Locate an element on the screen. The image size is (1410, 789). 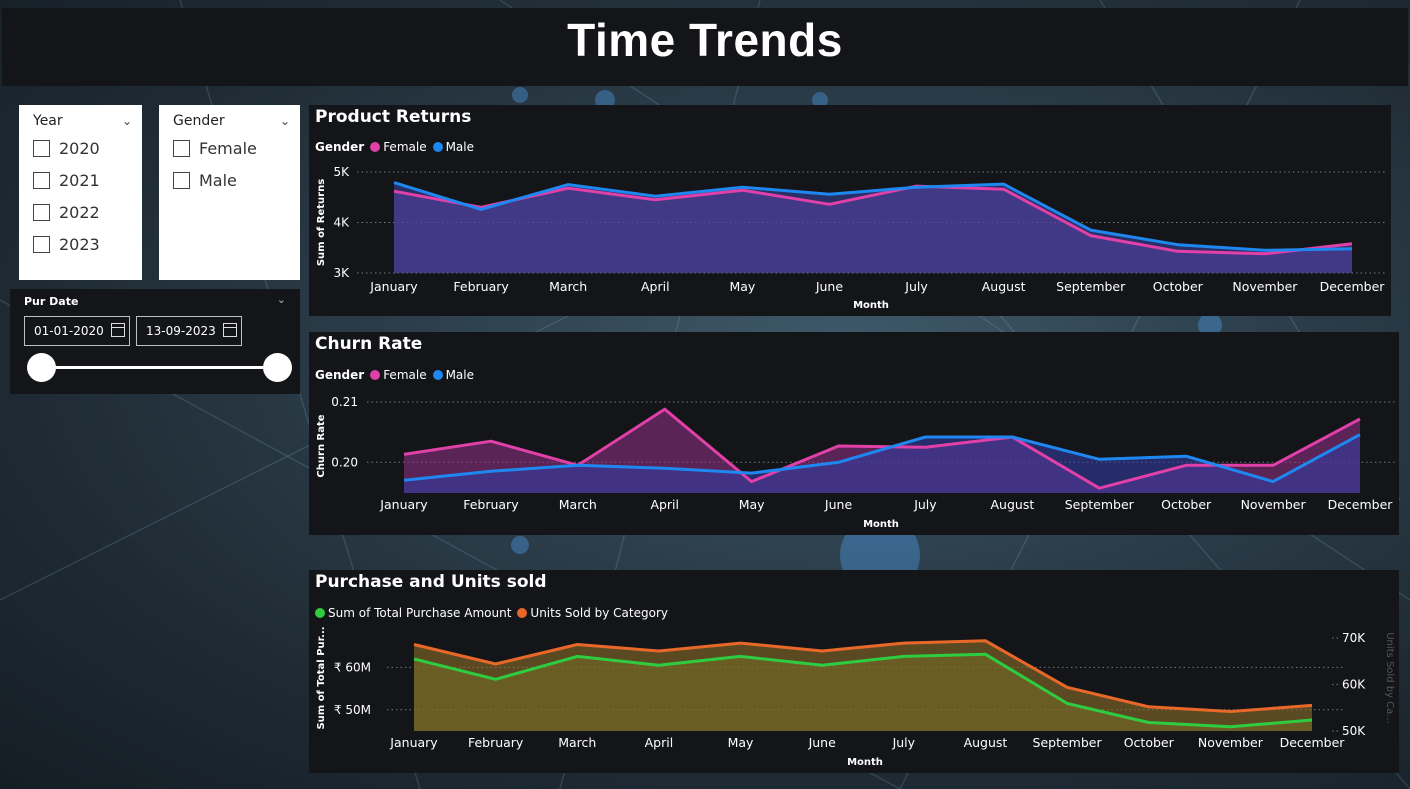
year-slicer-header: Year ⌄ is located at coordinates (80, 118).